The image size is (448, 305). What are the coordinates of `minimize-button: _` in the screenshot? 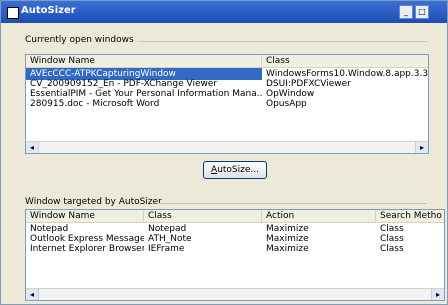 It's located at (406, 12).